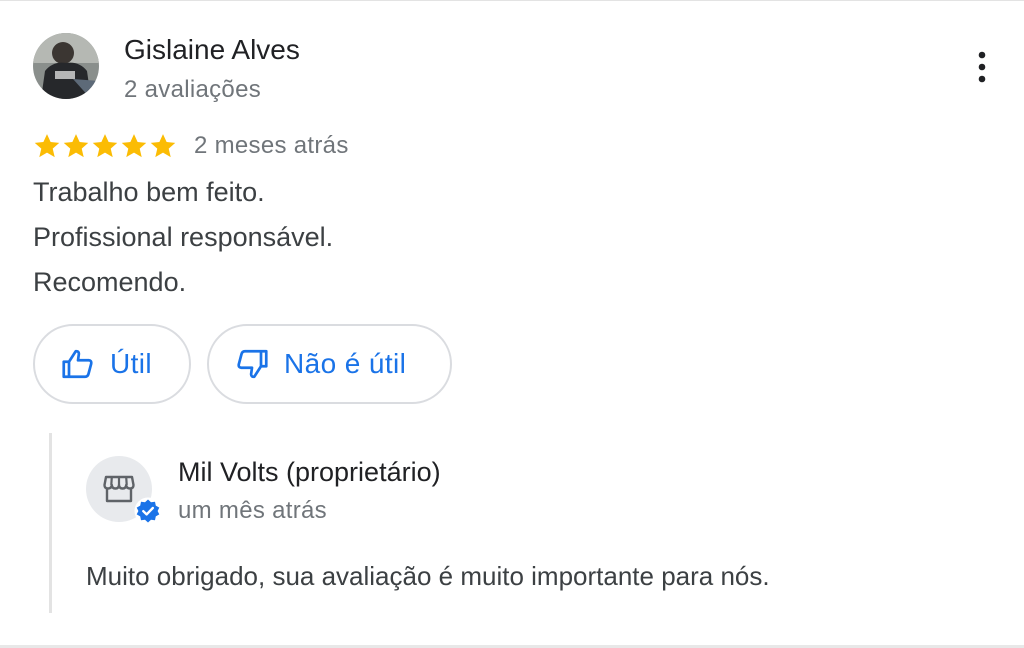 The width and height of the screenshot is (1024, 648). What do you see at coordinates (252, 510) in the screenshot?
I see `owner-reply-date: um mês atrás` at bounding box center [252, 510].